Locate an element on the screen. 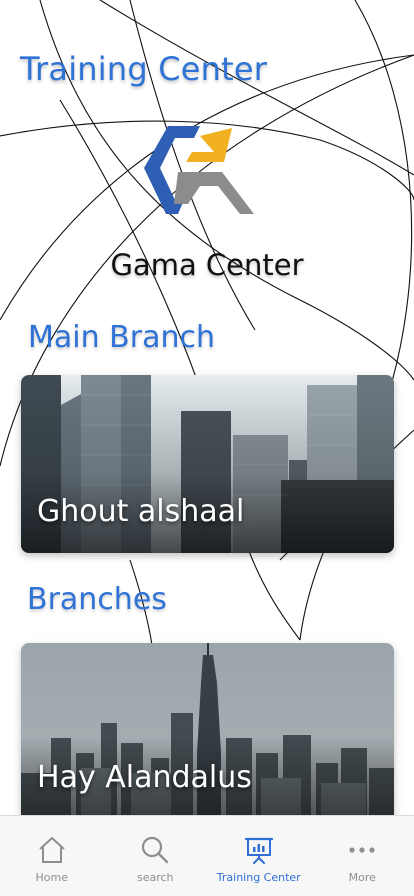  gama-logo-icon is located at coordinates (199, 170).